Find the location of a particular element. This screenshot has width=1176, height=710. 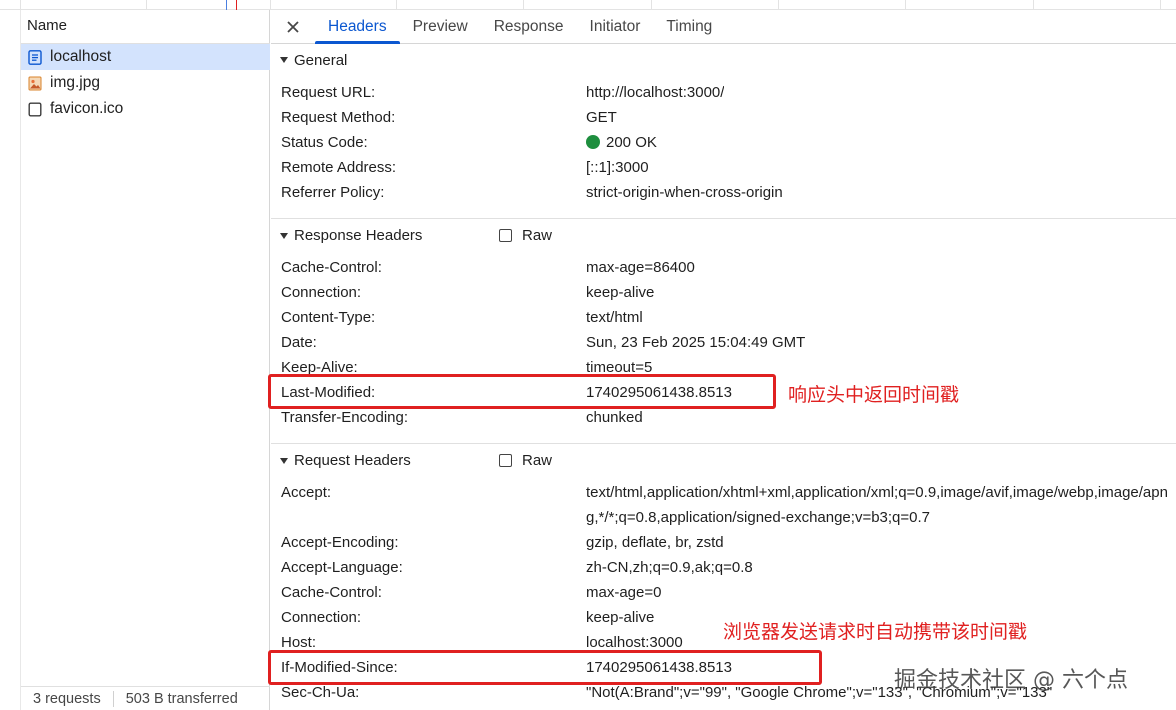

header-key: Referrer Policy: is located at coordinates (333, 192).